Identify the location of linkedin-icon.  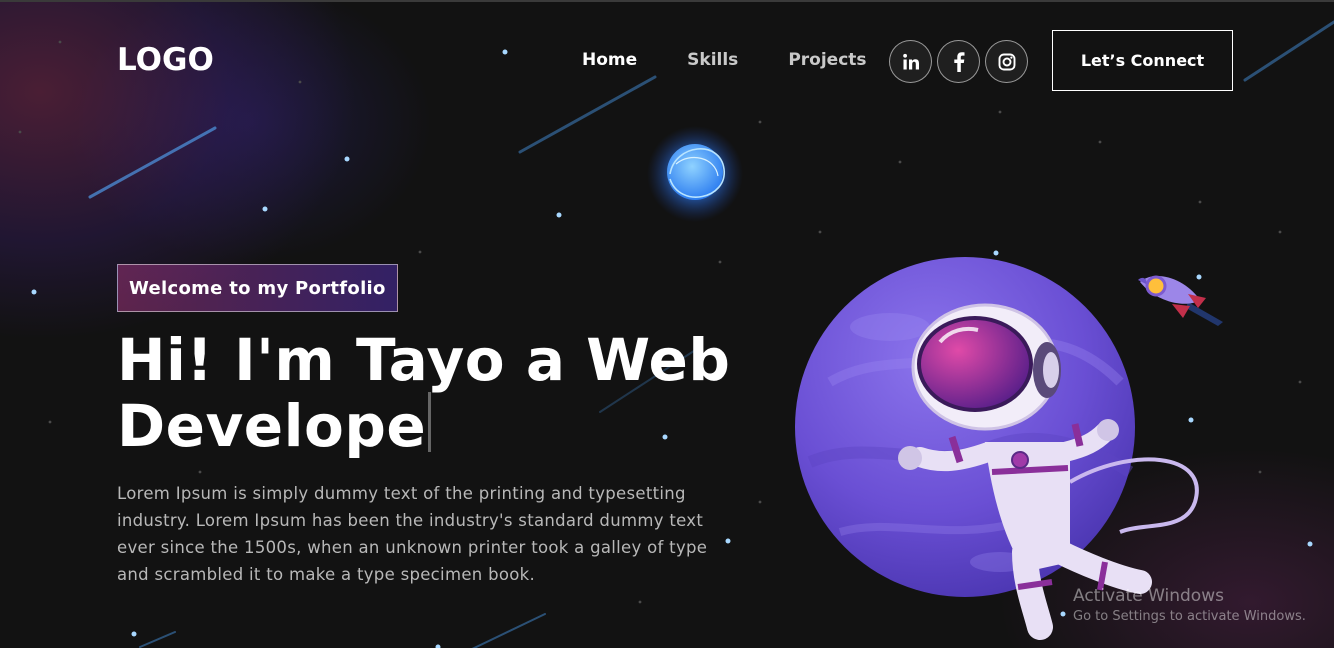
(910, 61).